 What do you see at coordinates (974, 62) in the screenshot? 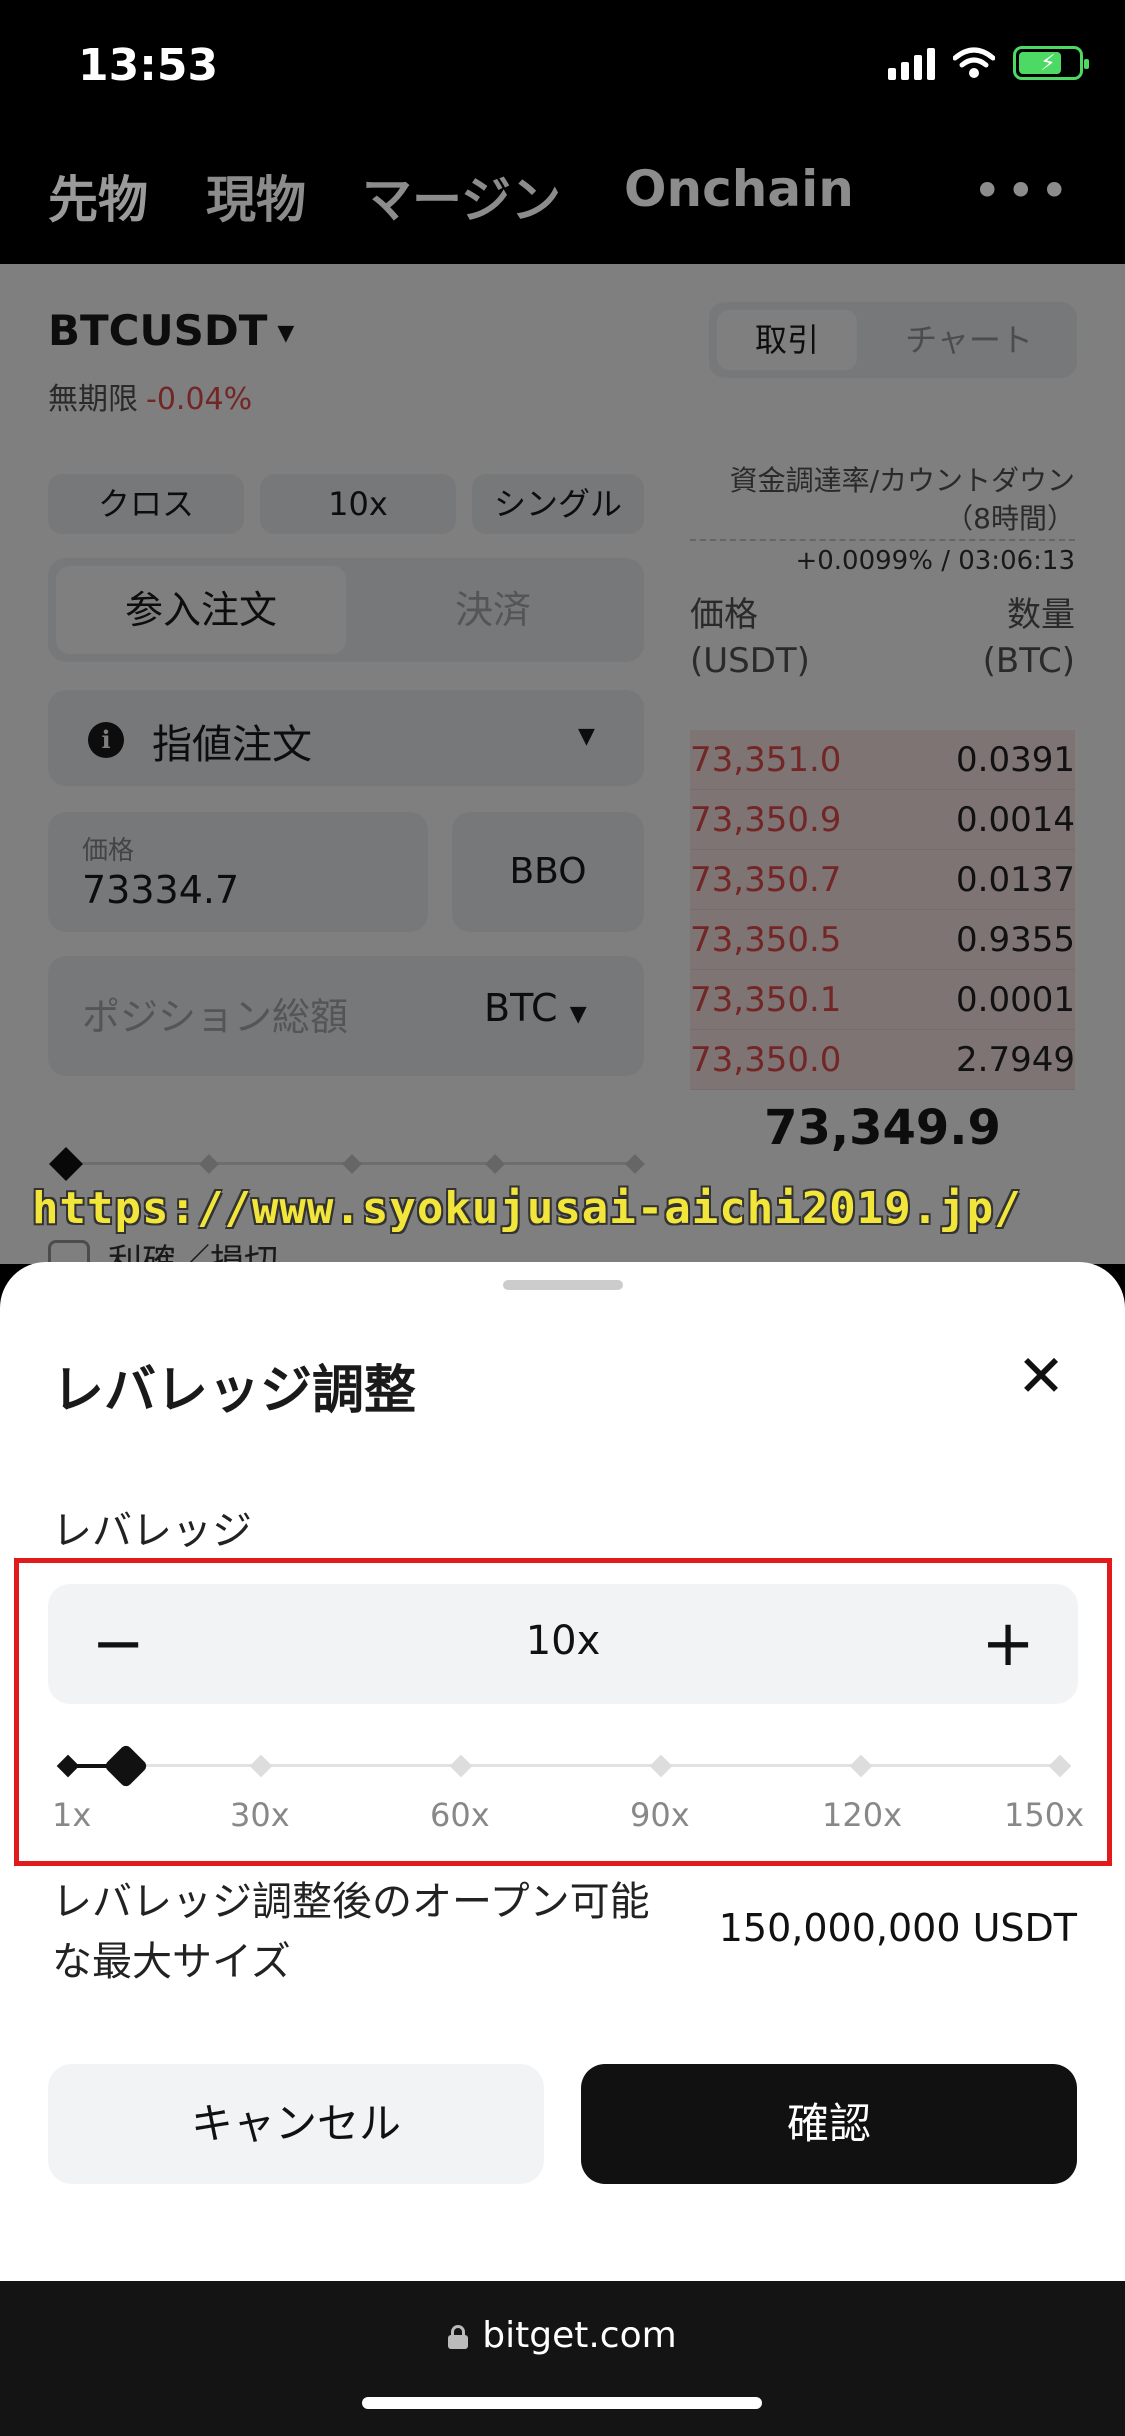
I see `wifi-icon` at bounding box center [974, 62].